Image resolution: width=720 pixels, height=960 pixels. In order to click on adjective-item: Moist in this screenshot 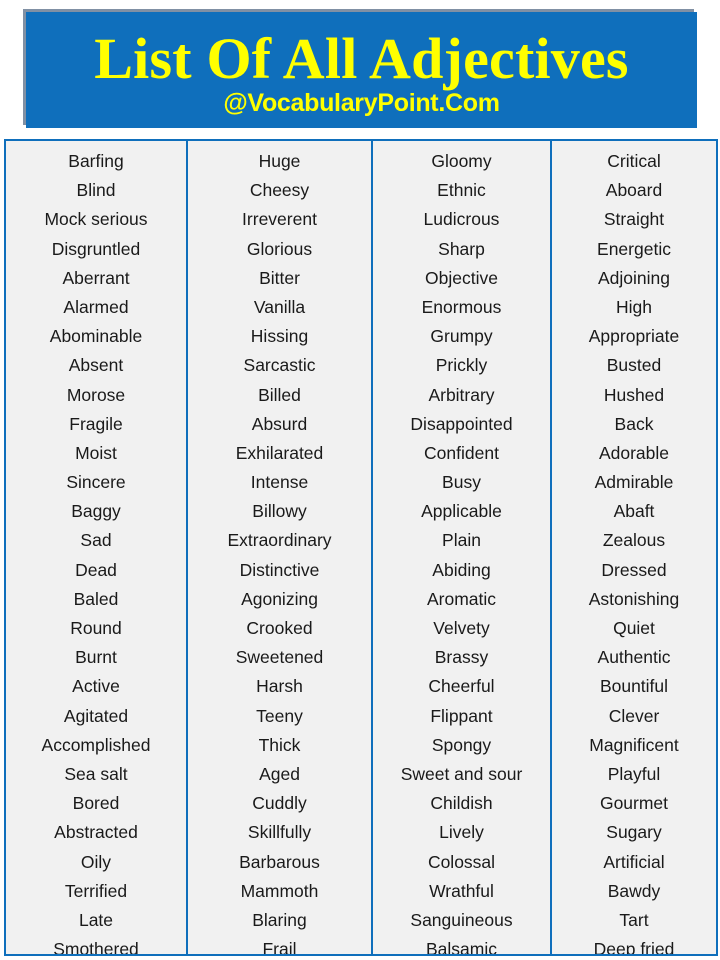, I will do `click(96, 452)`.